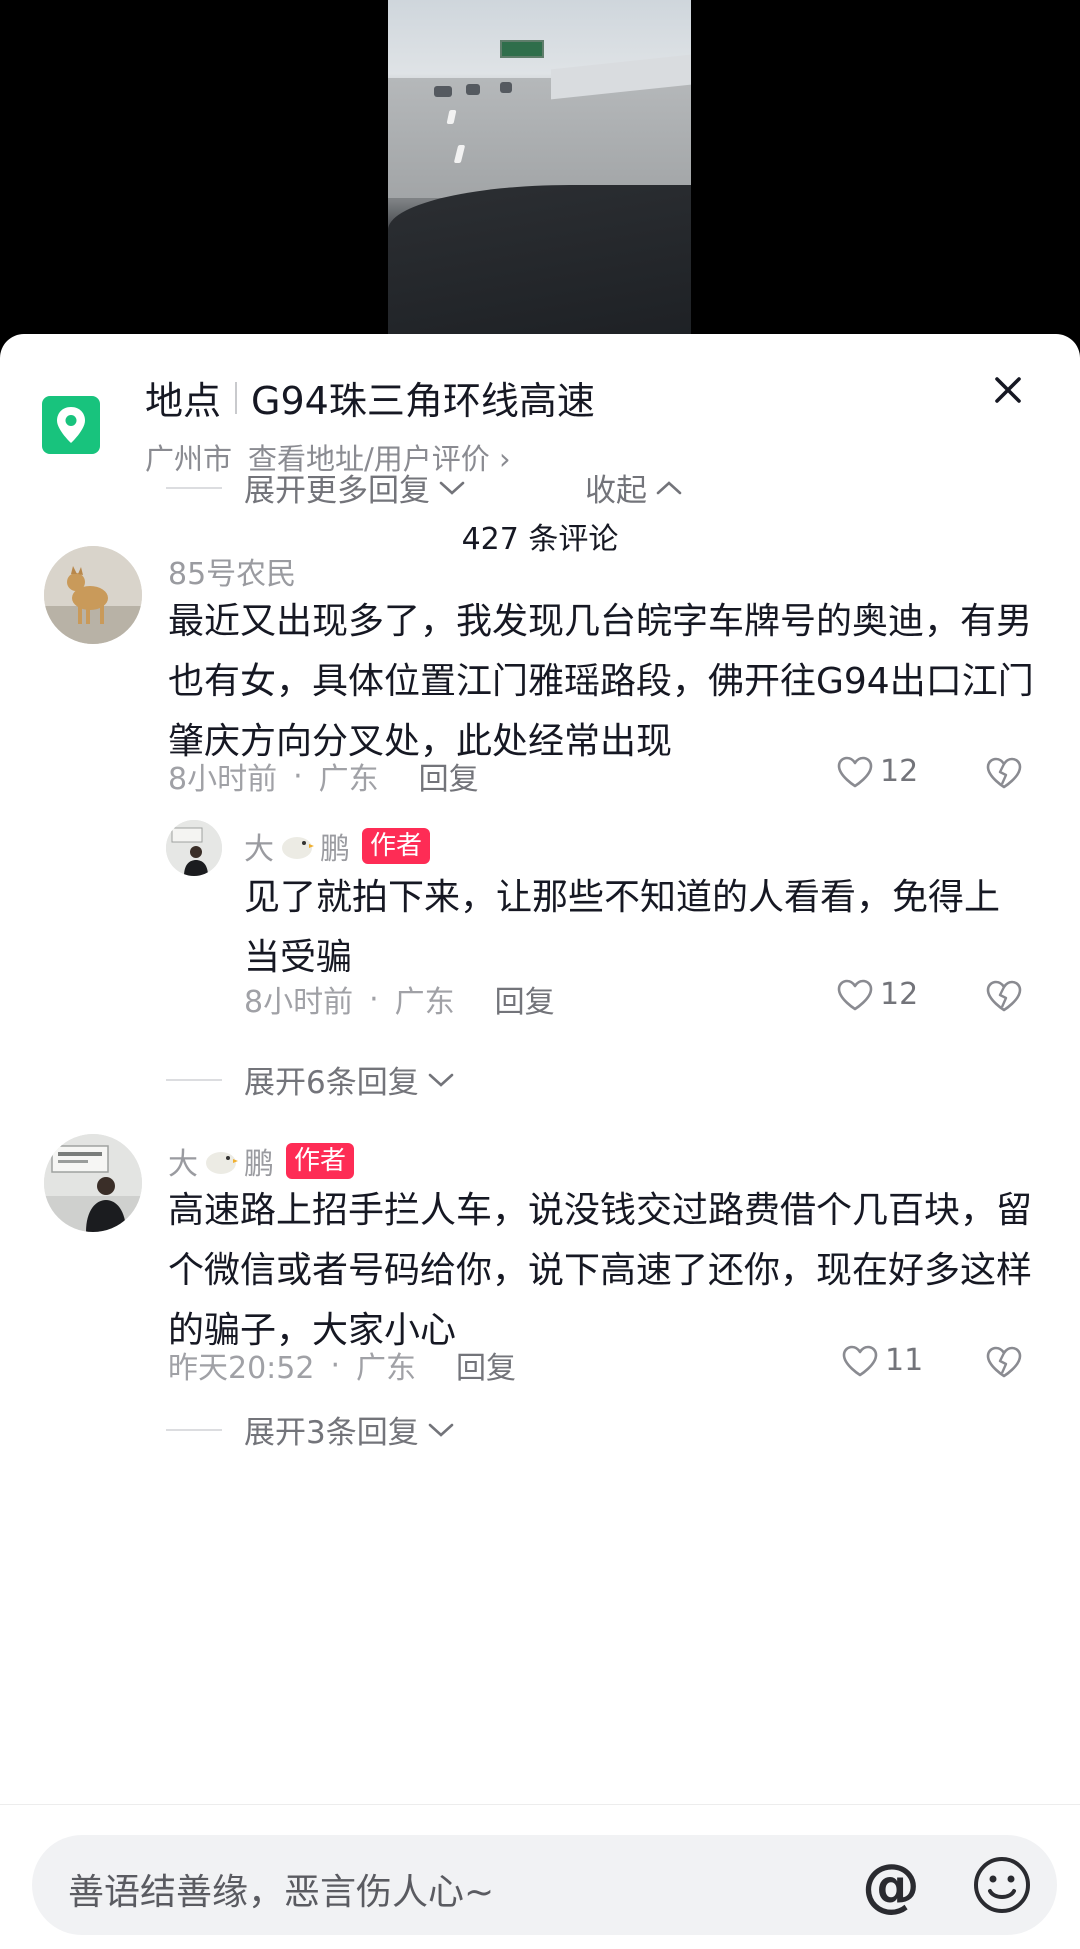 The image size is (1080, 1949). Describe the element at coordinates (232, 571) in the screenshot. I see `comment-username: 85号农民` at that location.